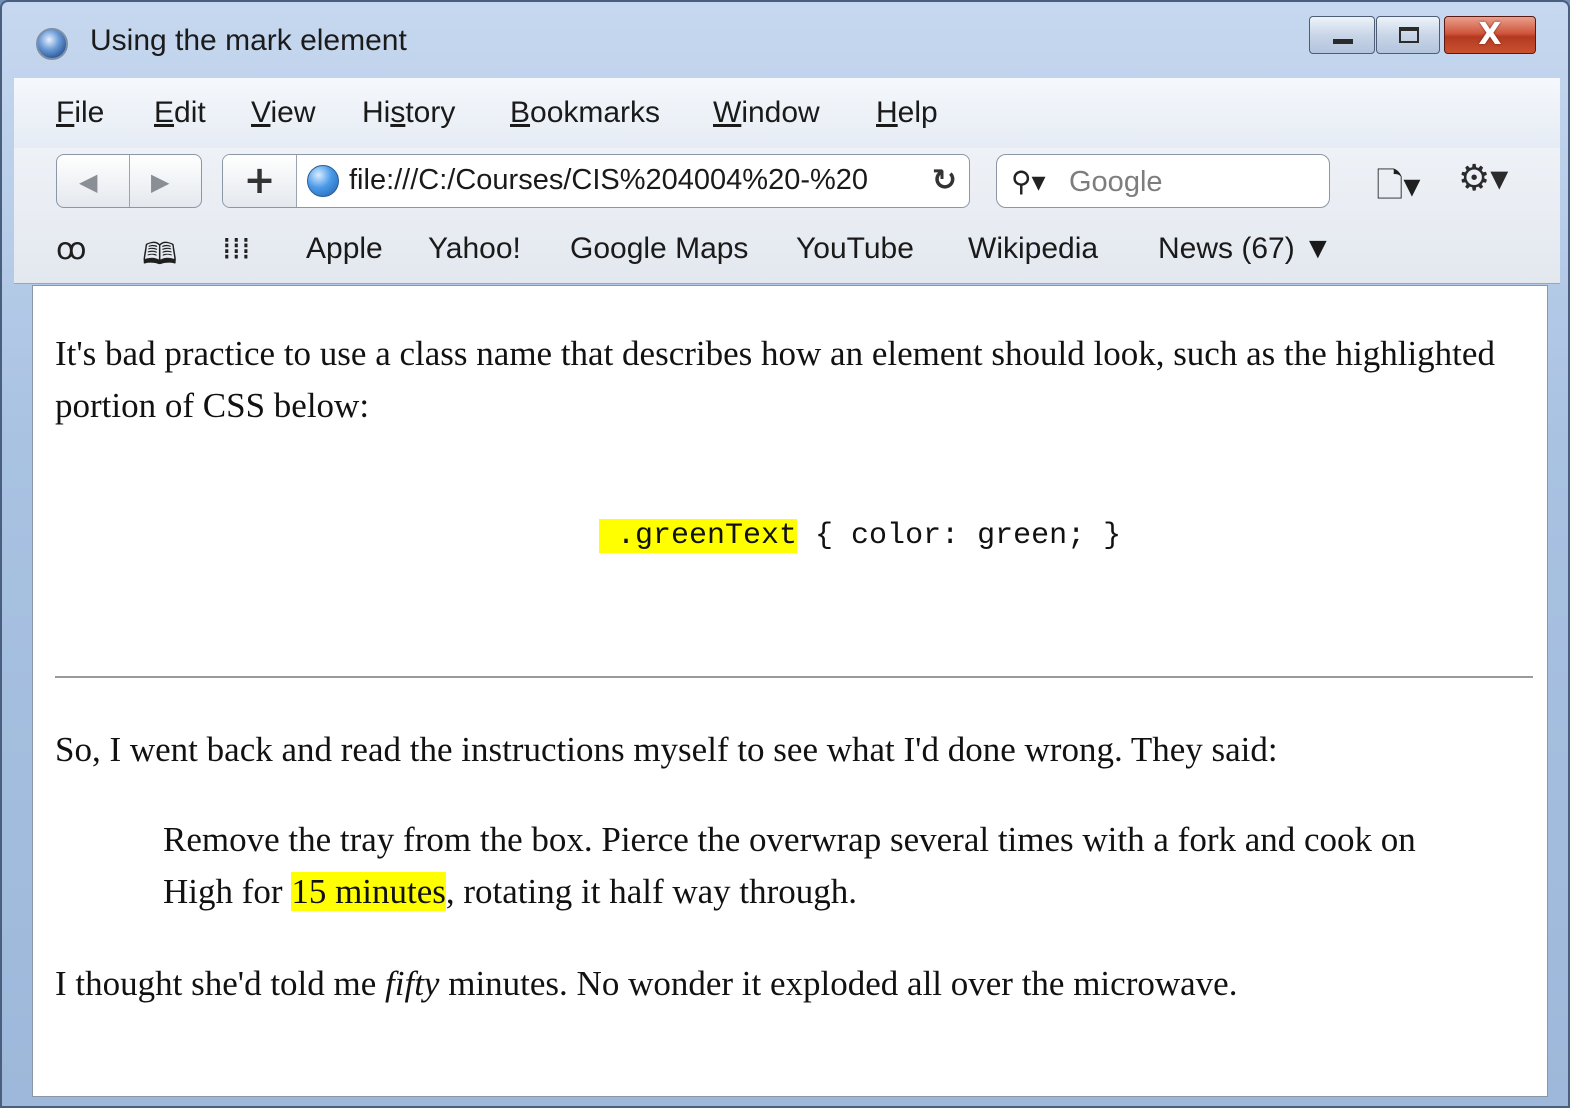  Describe the element at coordinates (1398, 190) in the screenshot. I see `page-menu-icon: 🗋▾` at that location.